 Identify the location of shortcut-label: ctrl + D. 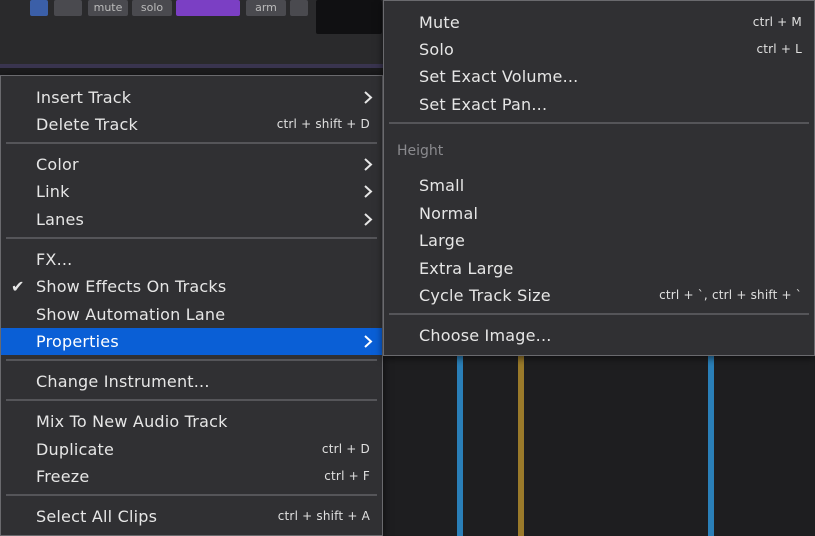
(345, 449).